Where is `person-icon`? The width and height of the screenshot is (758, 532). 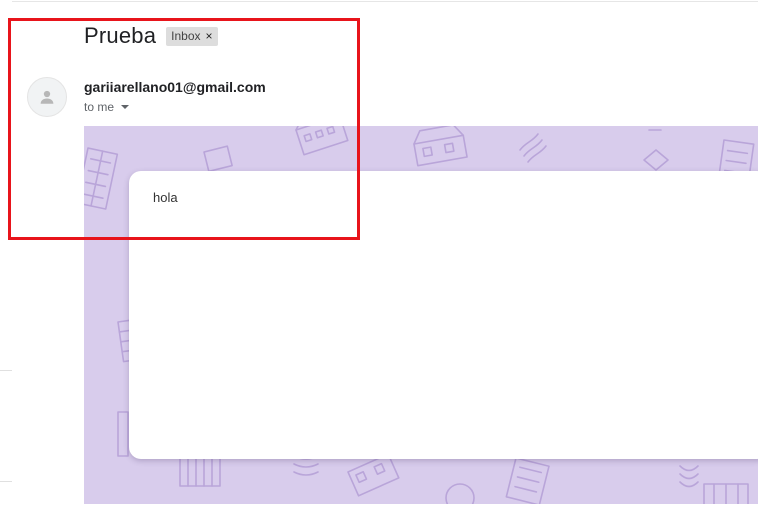 person-icon is located at coordinates (47, 97).